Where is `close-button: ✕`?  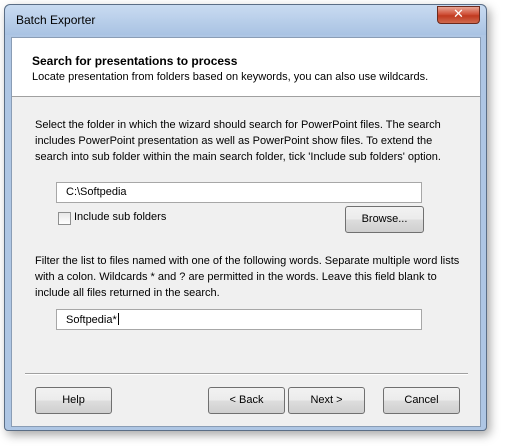 close-button: ✕ is located at coordinates (458, 15).